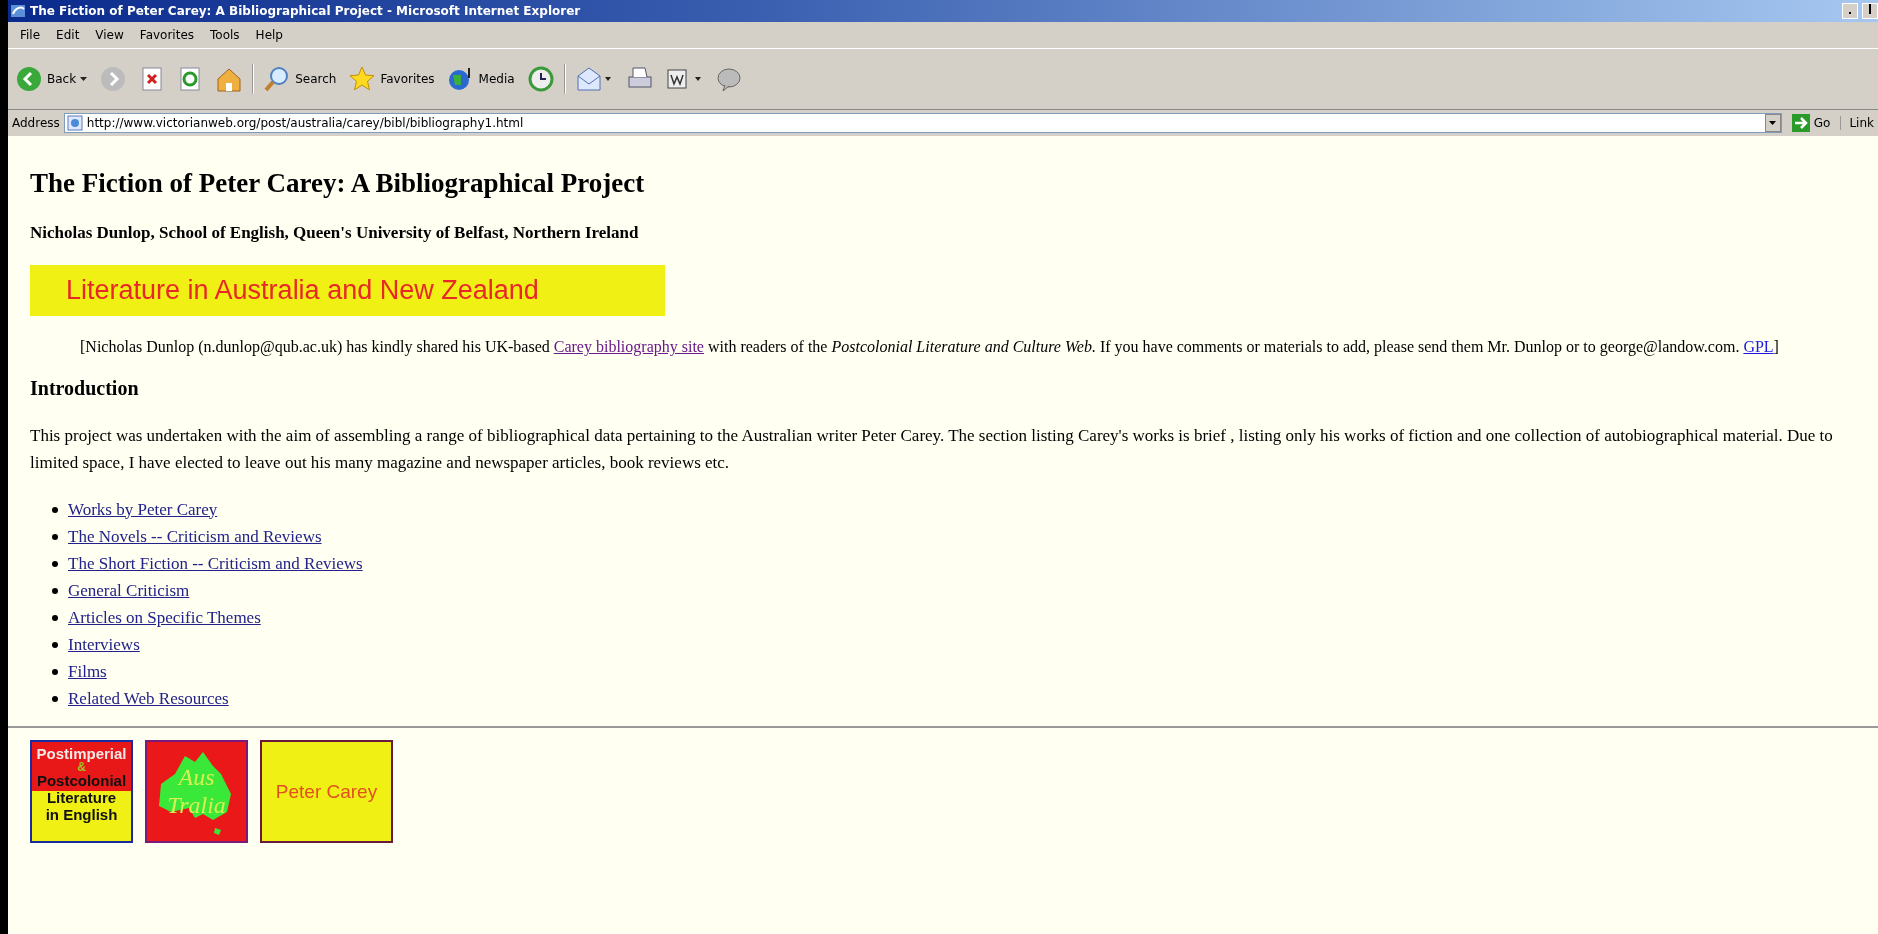 This screenshot has width=1878, height=934. I want to click on dropdown-button, so click(1772, 123).